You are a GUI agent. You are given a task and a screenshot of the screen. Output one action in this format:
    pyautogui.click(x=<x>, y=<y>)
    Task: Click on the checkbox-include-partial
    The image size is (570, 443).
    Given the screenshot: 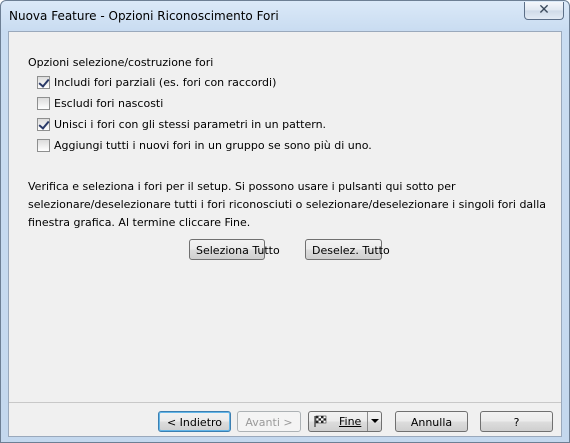 What is the action you would take?
    pyautogui.click(x=43, y=82)
    